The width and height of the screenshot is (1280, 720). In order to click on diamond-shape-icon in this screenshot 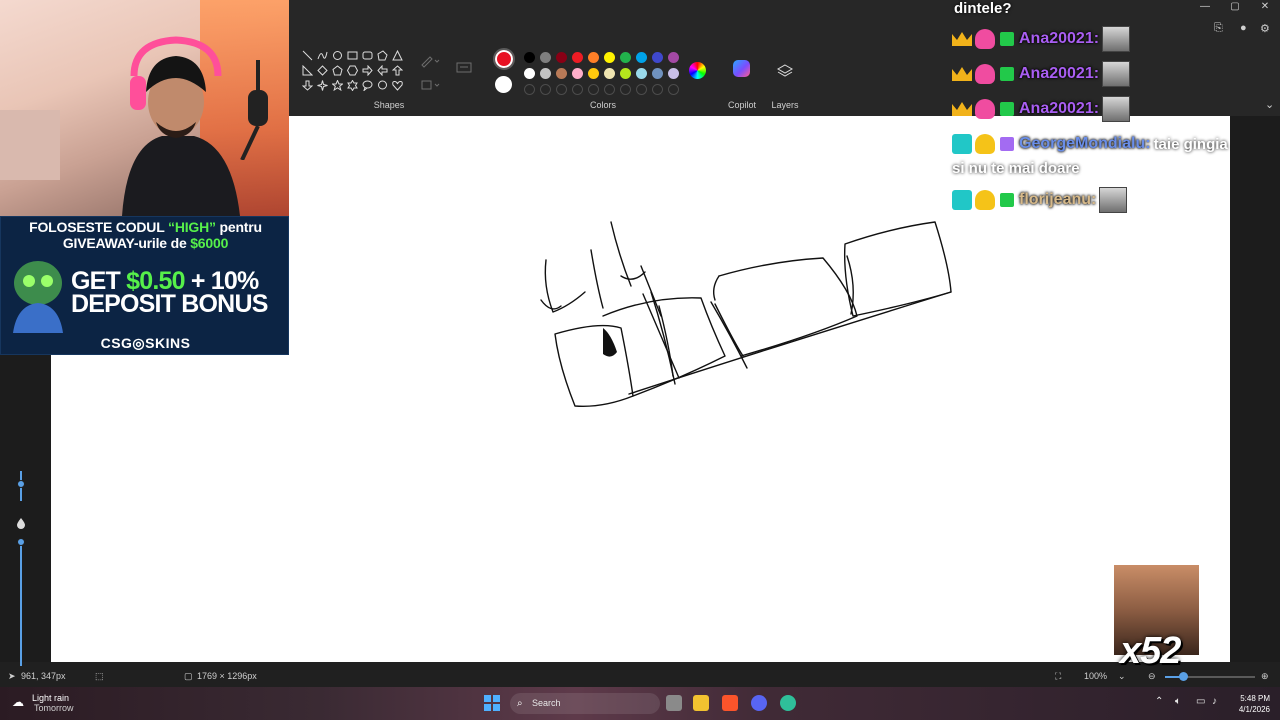, I will do `click(322, 70)`.